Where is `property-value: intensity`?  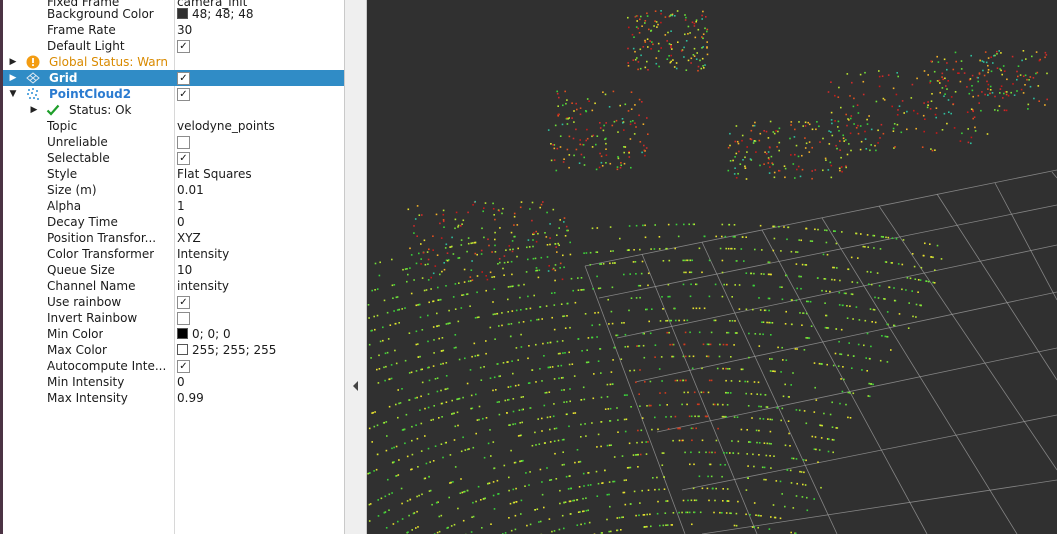 property-value: intensity is located at coordinates (203, 286).